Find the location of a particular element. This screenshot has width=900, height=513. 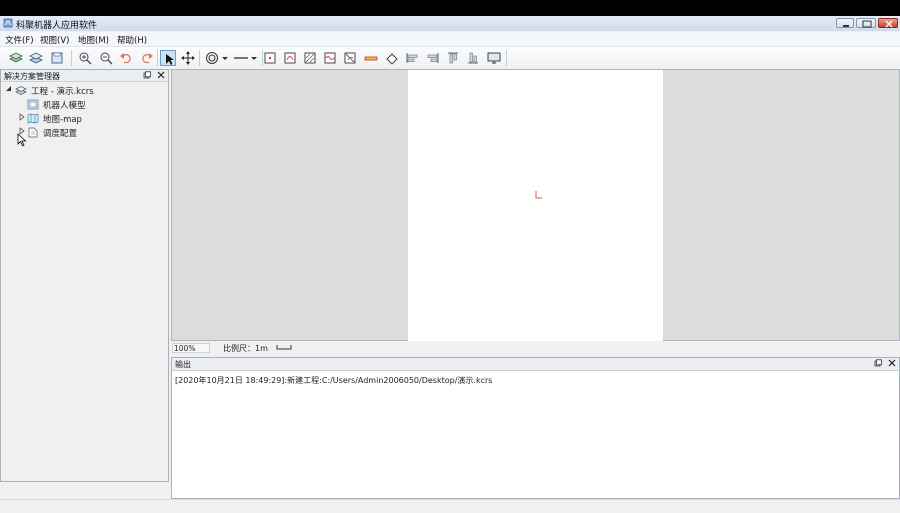

explorer-header: 解决方案管理器 is located at coordinates (84, 76).